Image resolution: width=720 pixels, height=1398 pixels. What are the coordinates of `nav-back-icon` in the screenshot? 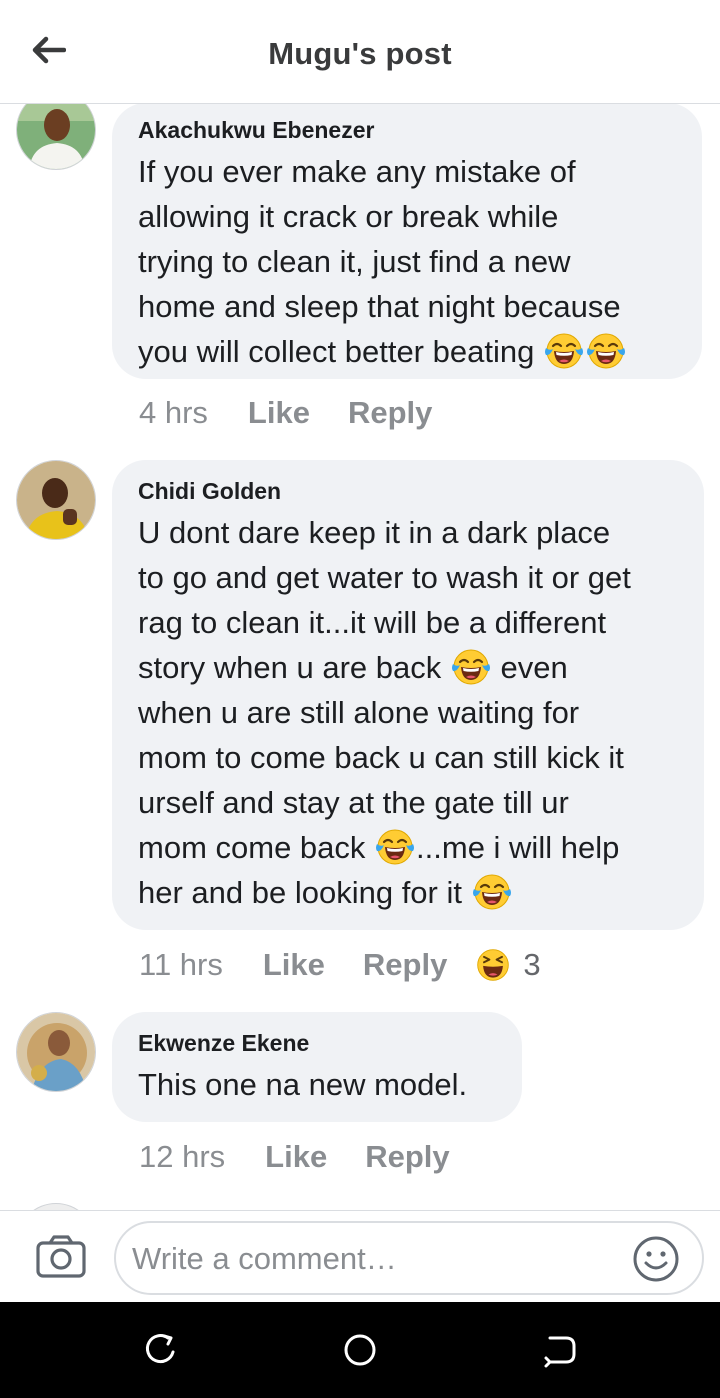 It's located at (560, 1352).